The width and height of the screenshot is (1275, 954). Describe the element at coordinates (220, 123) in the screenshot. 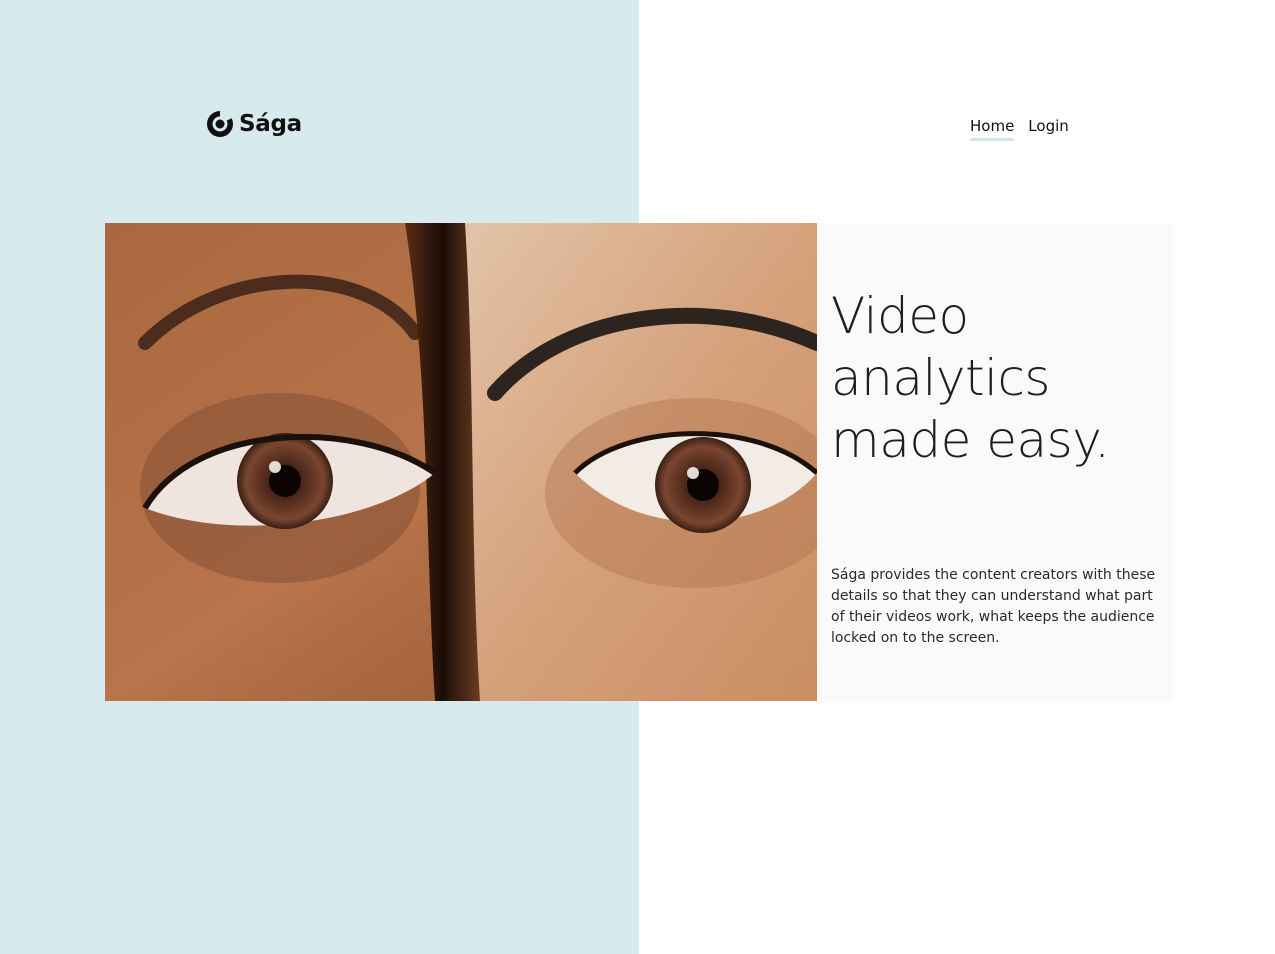

I see `eye-logo-icon` at that location.